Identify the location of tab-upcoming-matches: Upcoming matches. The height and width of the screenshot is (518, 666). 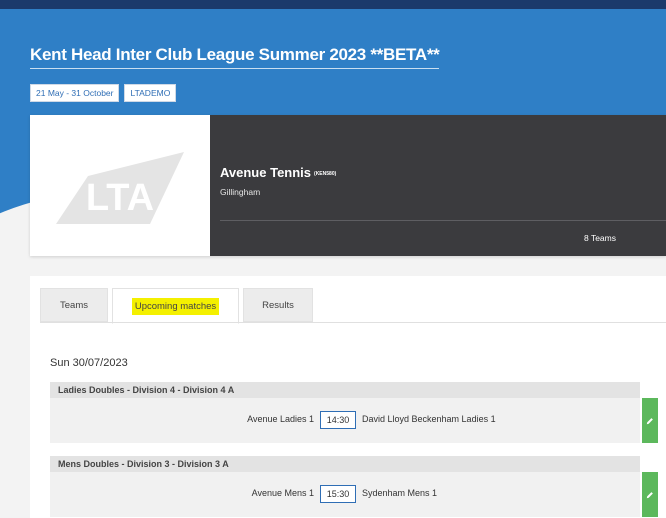
(175, 306).